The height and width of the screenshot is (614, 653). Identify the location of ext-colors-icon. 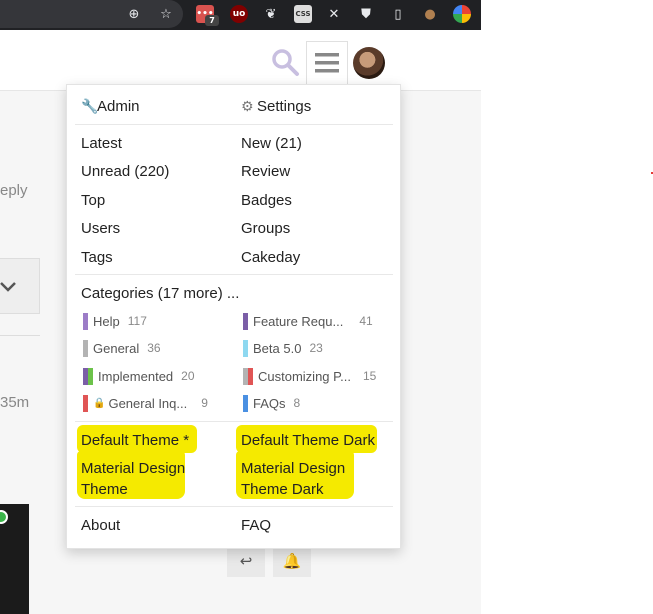
(462, 14).